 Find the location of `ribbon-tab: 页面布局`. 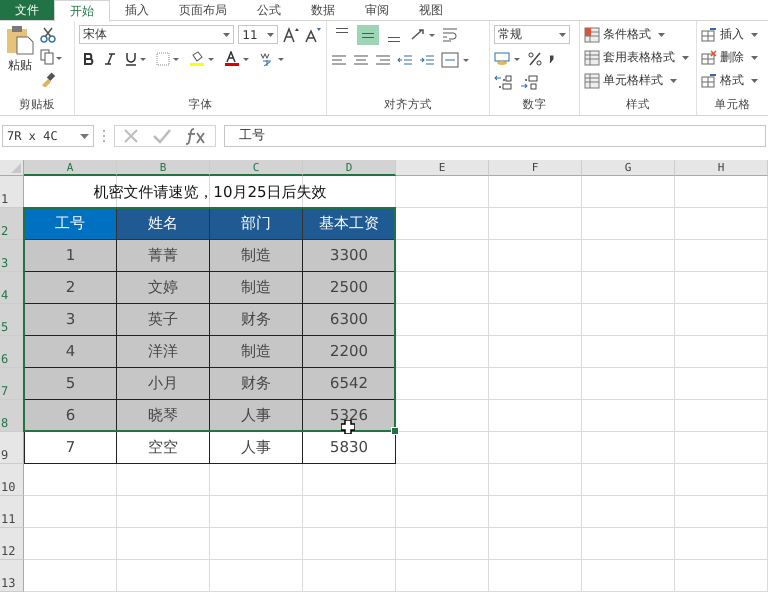

ribbon-tab: 页面布局 is located at coordinates (203, 10).